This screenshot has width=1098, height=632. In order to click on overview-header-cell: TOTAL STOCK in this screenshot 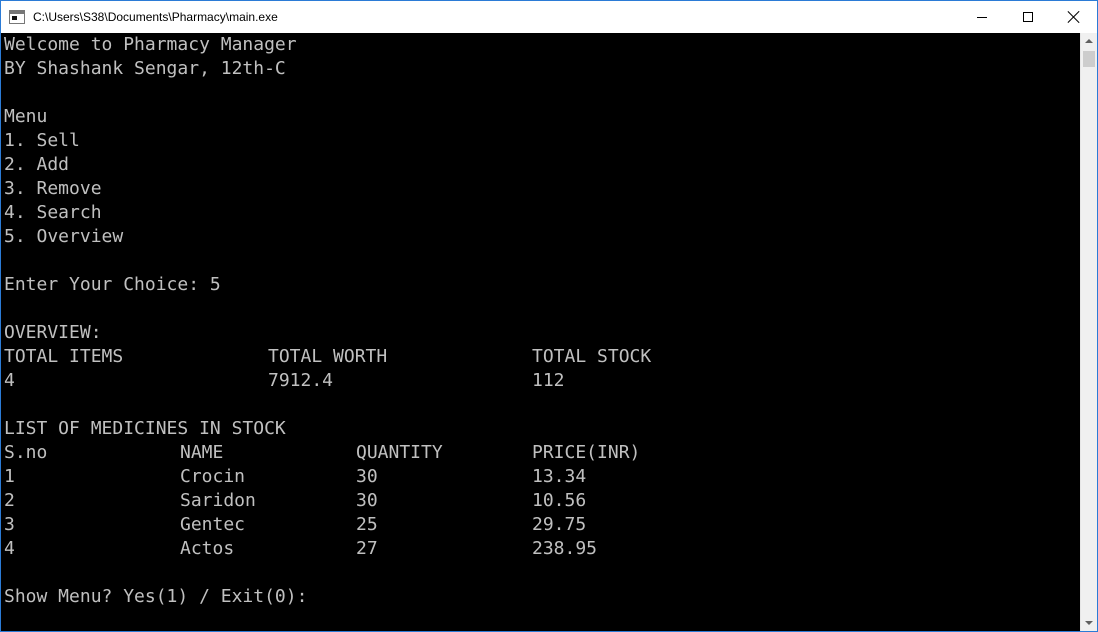, I will do `click(592, 356)`.